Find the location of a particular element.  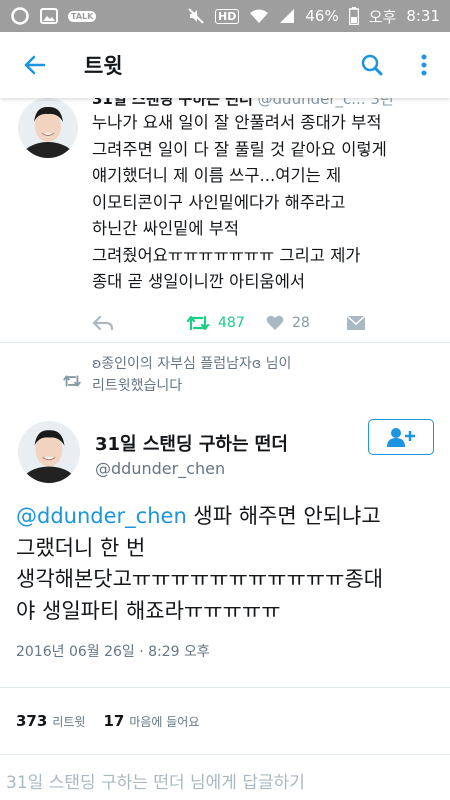

retweet-button: 487 is located at coordinates (226, 323).